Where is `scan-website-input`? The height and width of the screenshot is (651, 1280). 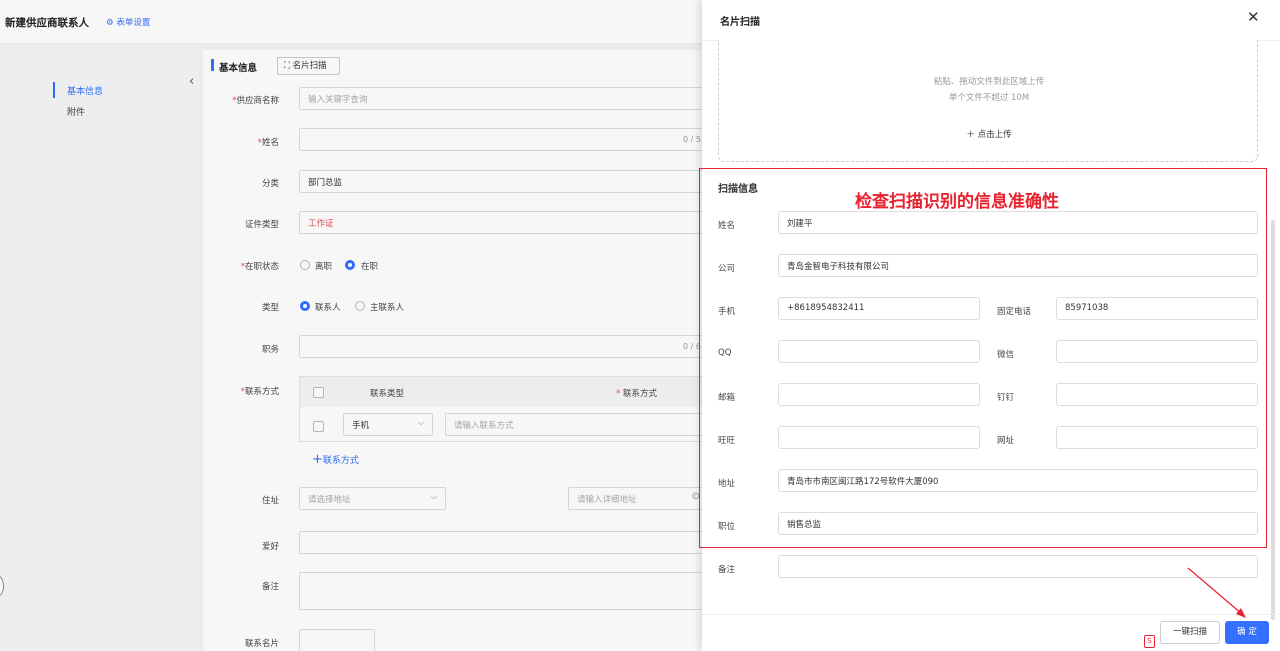 scan-website-input is located at coordinates (1157, 437).